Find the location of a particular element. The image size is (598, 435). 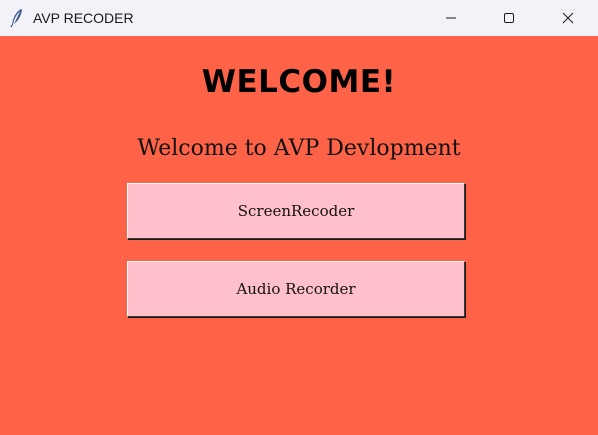

screen-recorder-button: ScreenRecoder is located at coordinates (296, 211).